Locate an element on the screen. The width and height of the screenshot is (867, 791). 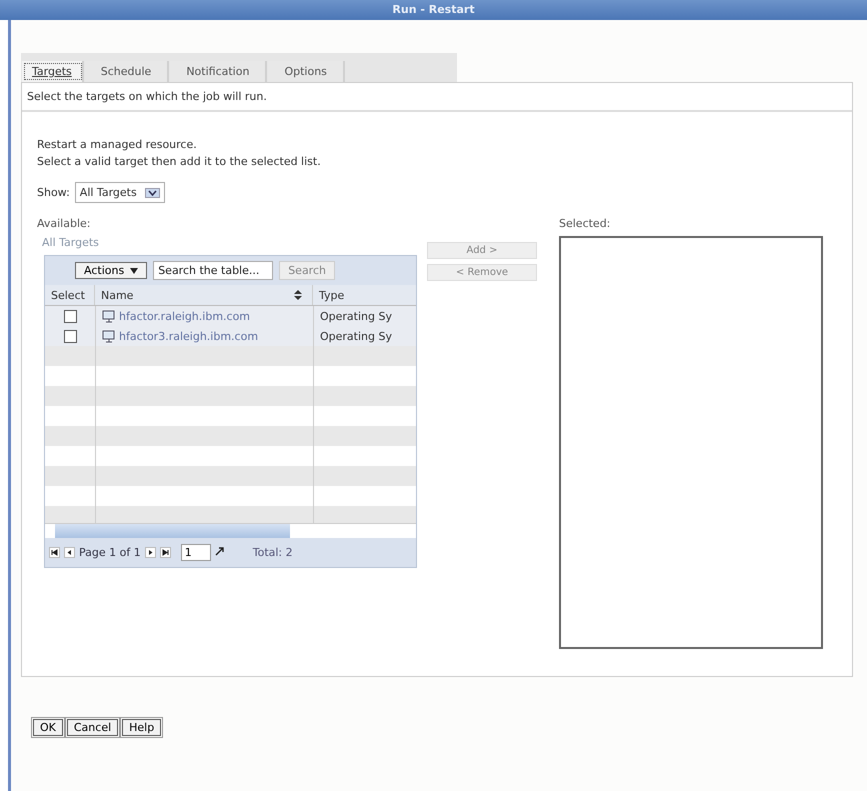
available-label: Available: is located at coordinates (64, 223).